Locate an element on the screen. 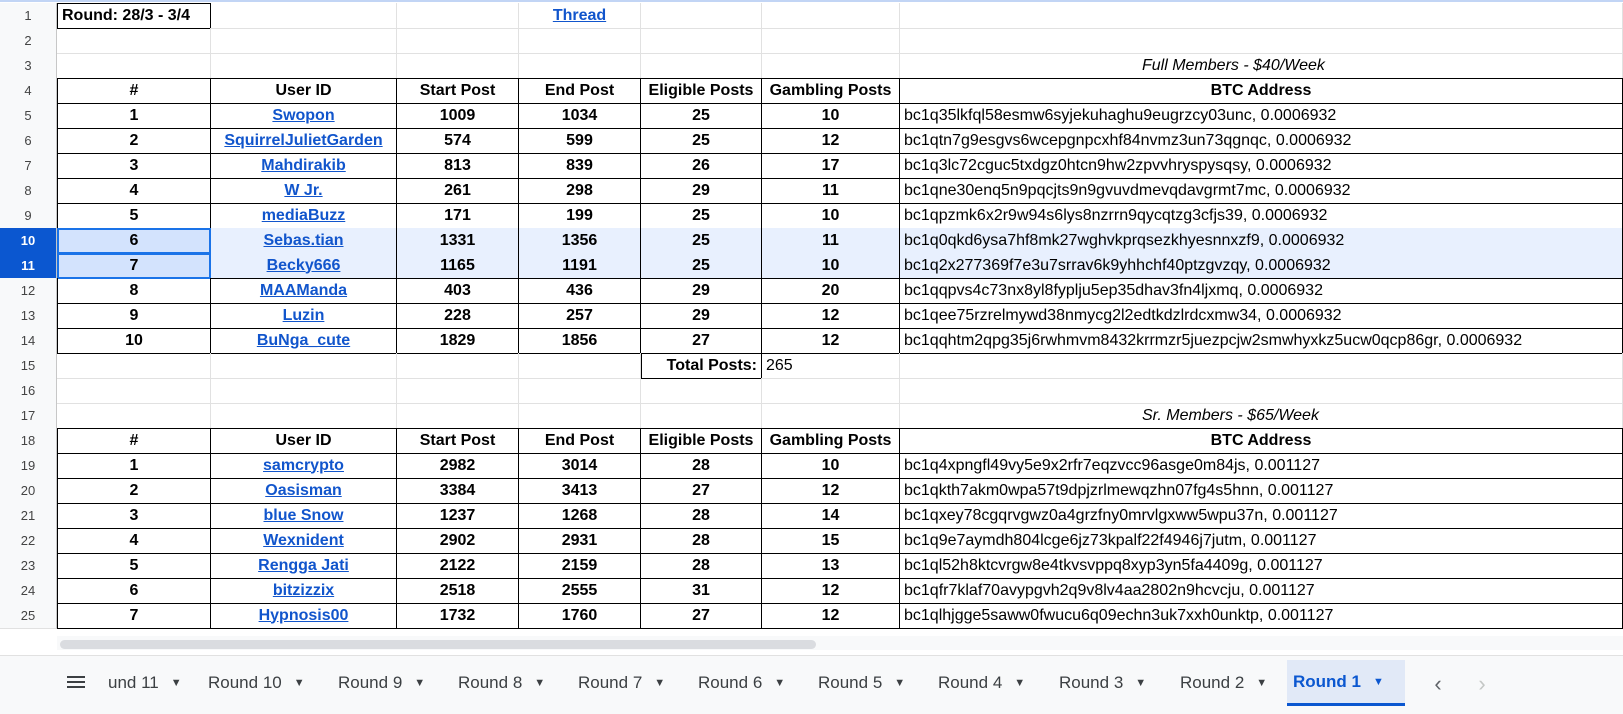  user-profile-link: Mahdirakib is located at coordinates (303, 166).